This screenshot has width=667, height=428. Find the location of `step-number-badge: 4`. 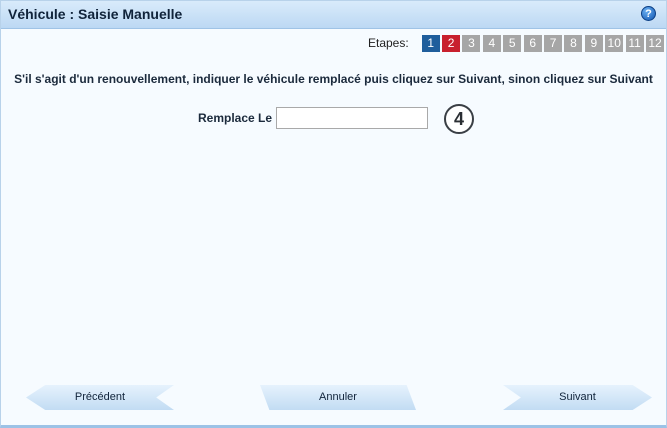

step-number-badge: 4 is located at coordinates (459, 119).